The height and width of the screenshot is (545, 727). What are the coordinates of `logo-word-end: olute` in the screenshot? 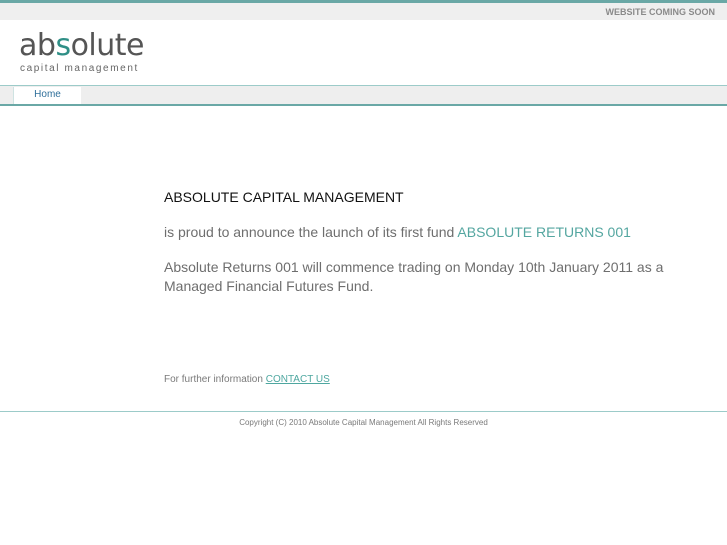 It's located at (107, 45).